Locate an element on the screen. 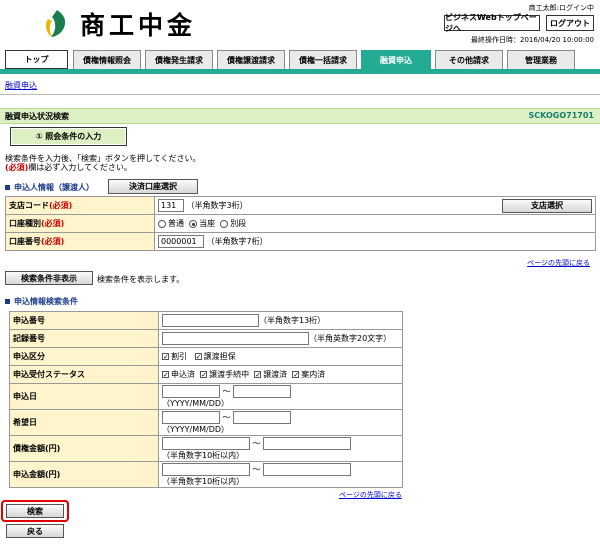 The width and height of the screenshot is (600, 545). logo-icon is located at coordinates (55, 23).